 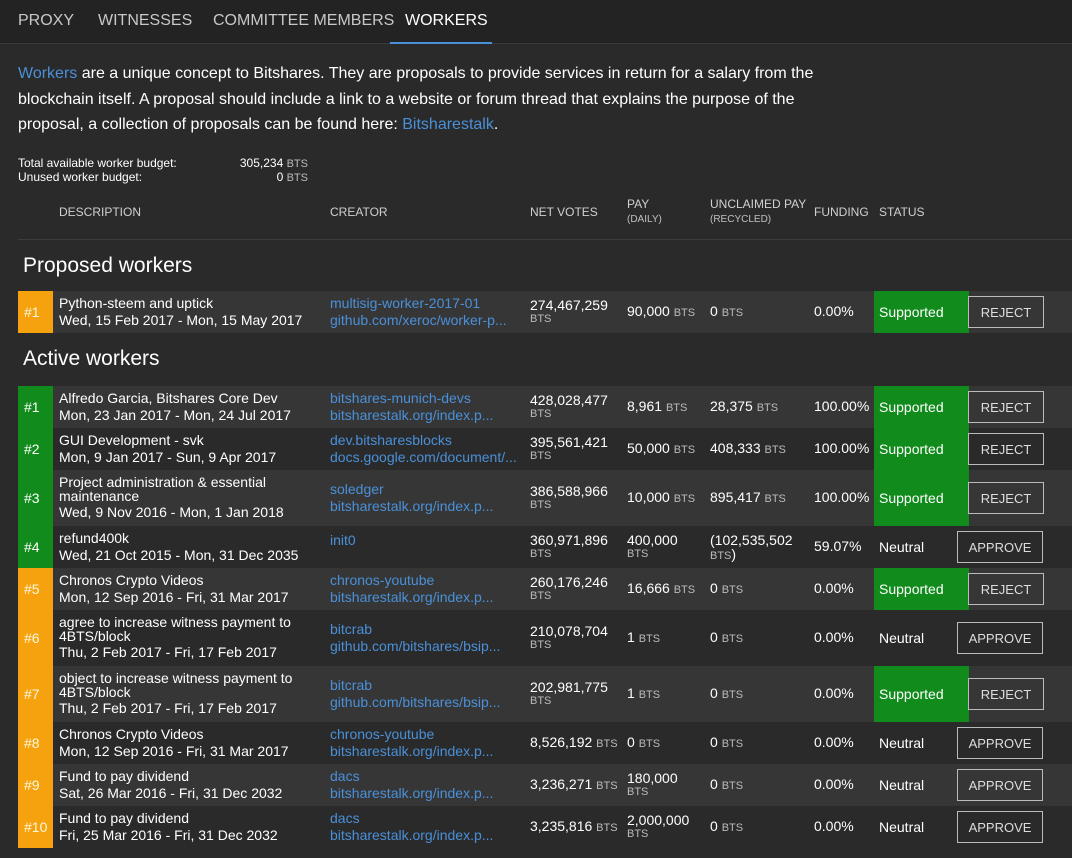 What do you see at coordinates (303, 22) in the screenshot?
I see `tab-committee-members: COMMITTEE MEMBERS` at bounding box center [303, 22].